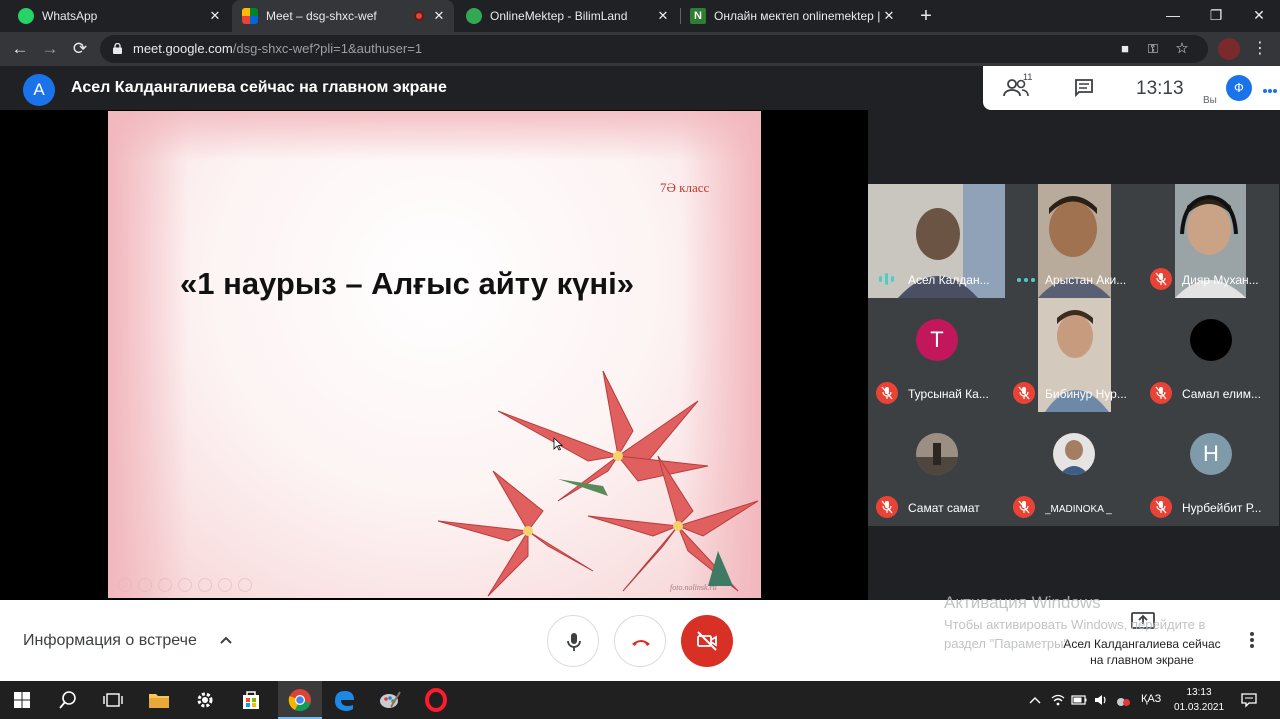 Image resolution: width=1280 pixels, height=719 pixels. I want to click on tray-chevron-up-icon, so click(1035, 700).